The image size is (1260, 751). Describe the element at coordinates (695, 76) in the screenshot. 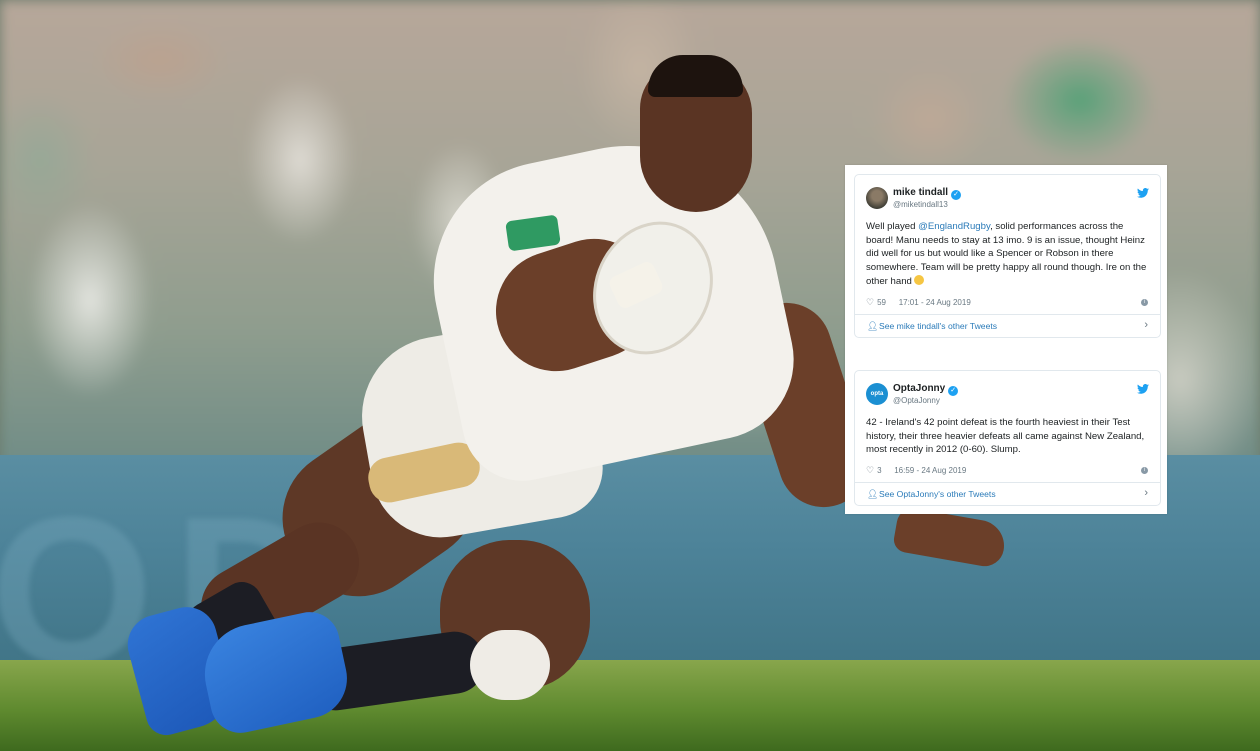

I see `player-hair` at that location.